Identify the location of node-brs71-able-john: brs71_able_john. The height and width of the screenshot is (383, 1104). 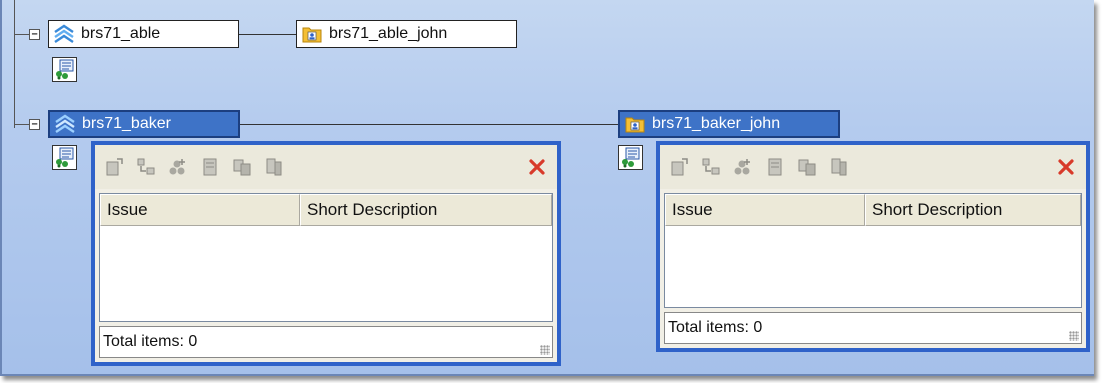
(406, 34).